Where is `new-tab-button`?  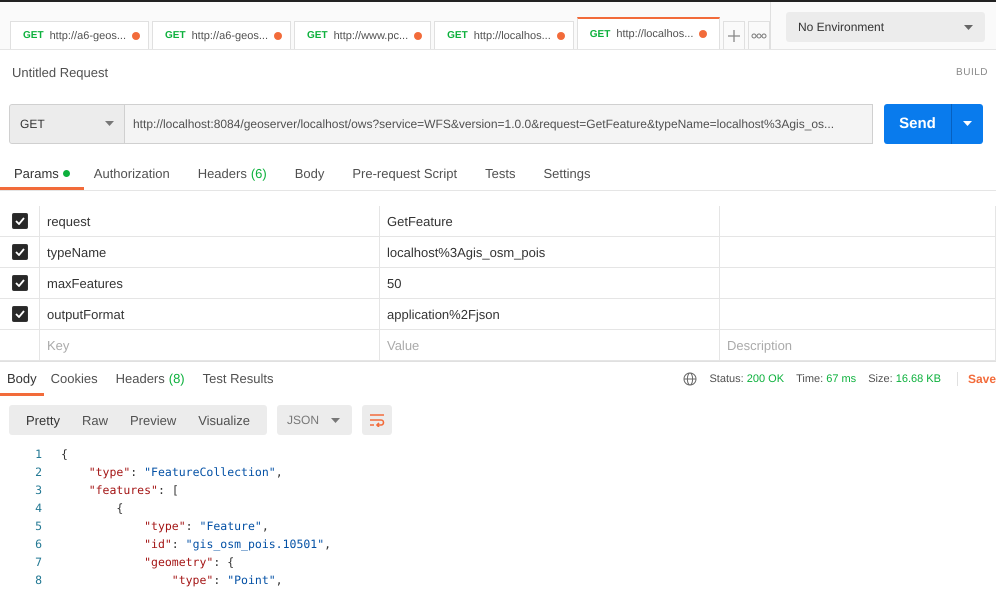 new-tab-button is located at coordinates (734, 35).